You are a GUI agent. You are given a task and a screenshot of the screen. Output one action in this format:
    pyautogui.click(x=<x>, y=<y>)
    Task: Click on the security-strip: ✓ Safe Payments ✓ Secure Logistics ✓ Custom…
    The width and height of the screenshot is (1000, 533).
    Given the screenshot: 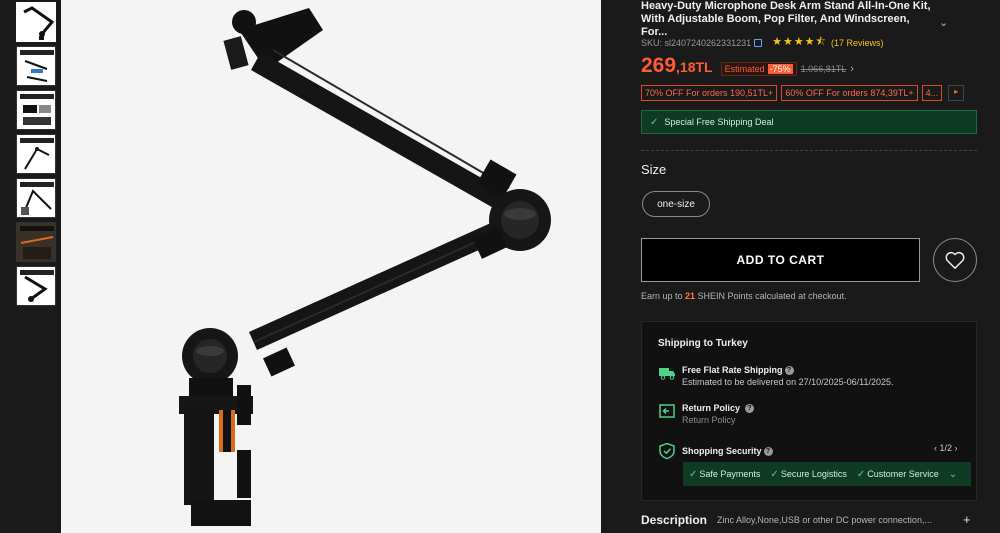 What is the action you would take?
    pyautogui.click(x=827, y=474)
    